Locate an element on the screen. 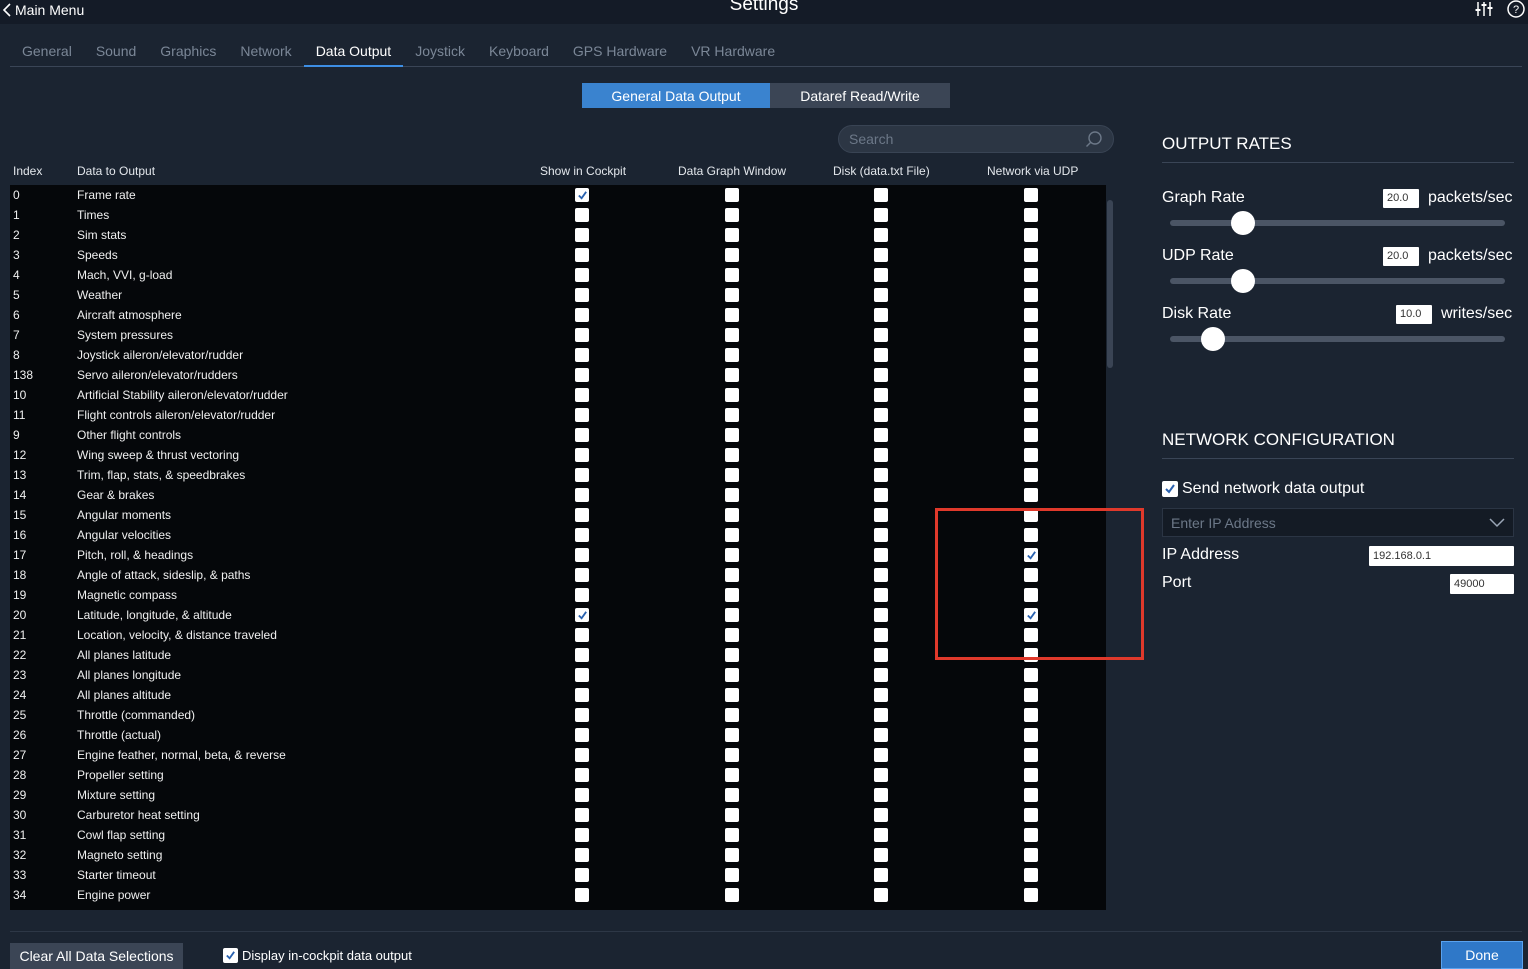 The image size is (1528, 969). graph-rate-slider is located at coordinates (1337, 223).